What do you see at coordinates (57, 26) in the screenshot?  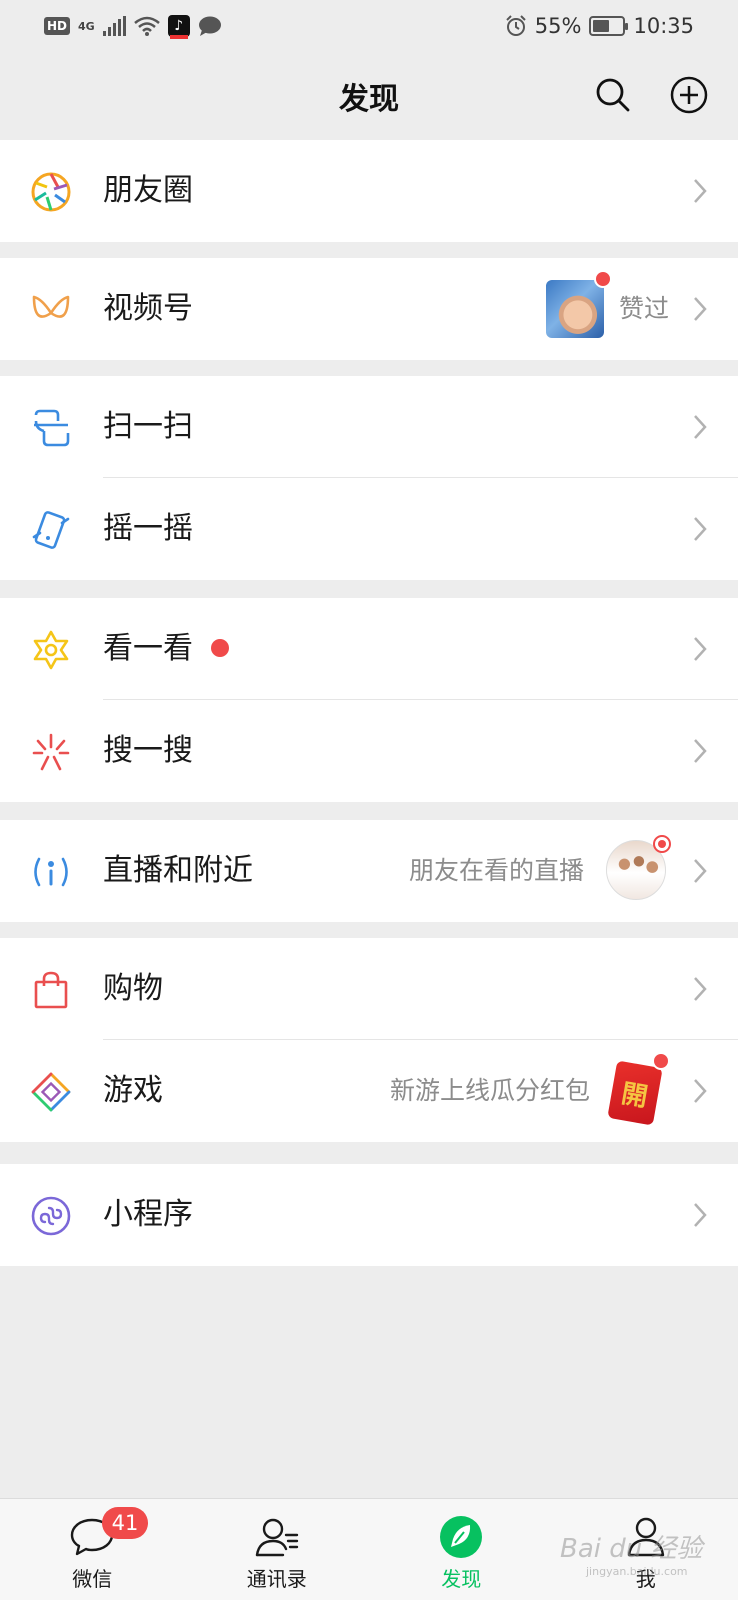 I see `hd-badge: HD` at bounding box center [57, 26].